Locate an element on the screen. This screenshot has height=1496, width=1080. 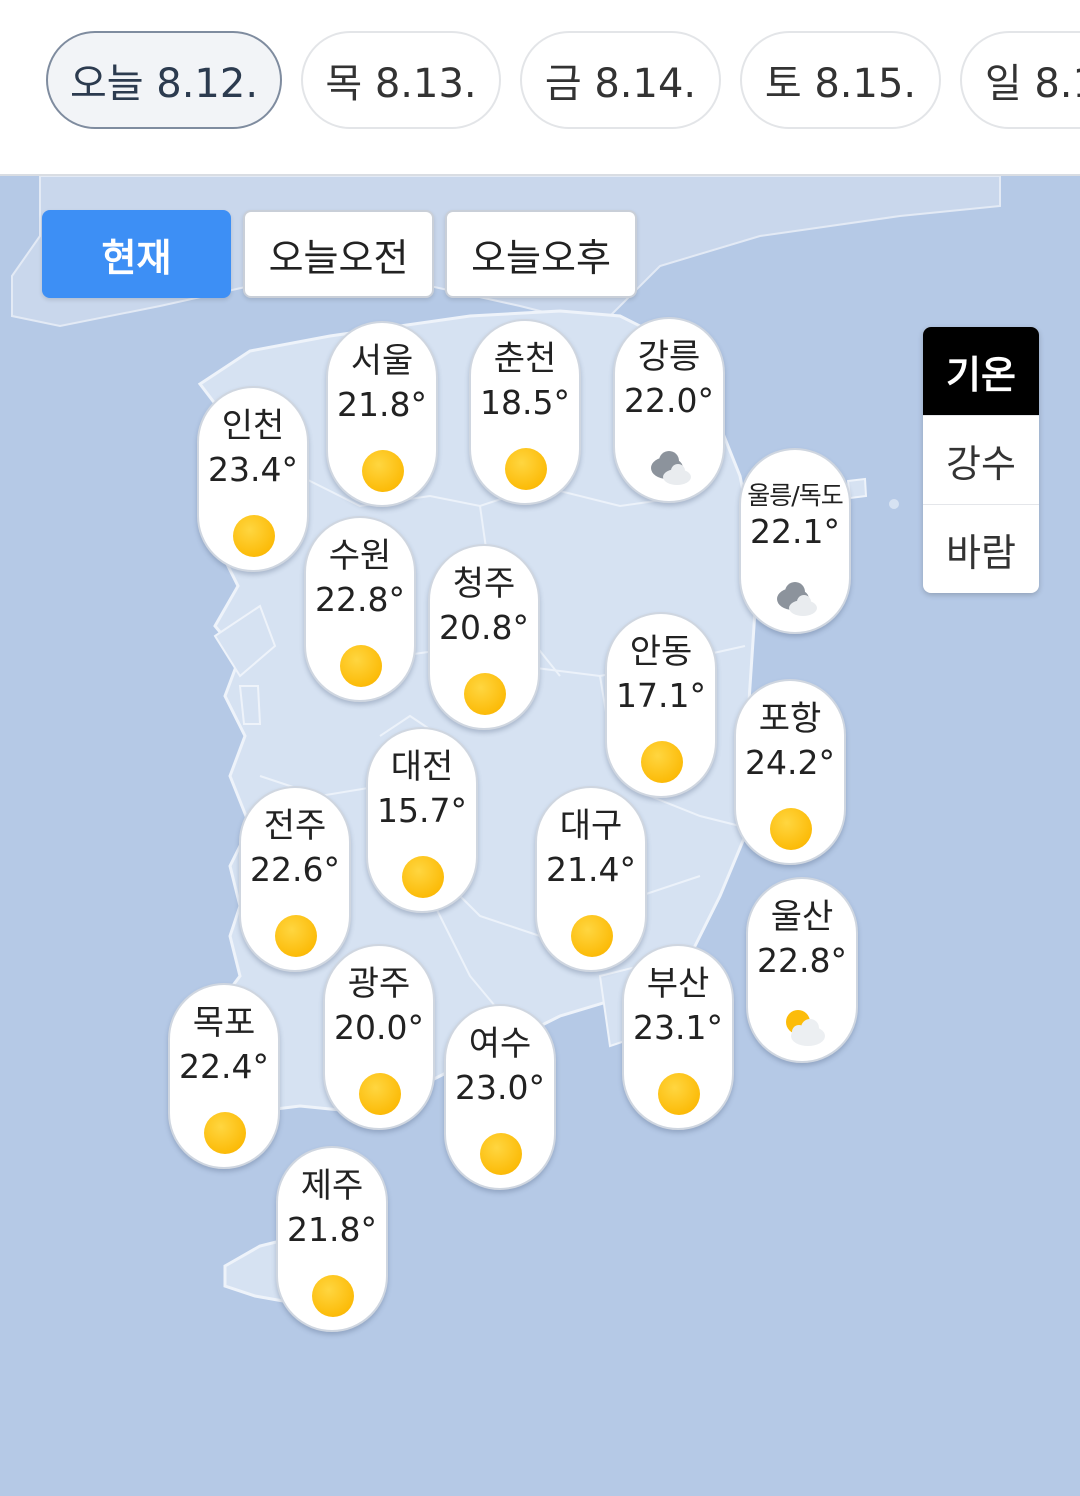
city-temp: 20.0° is located at coordinates (379, 1027).